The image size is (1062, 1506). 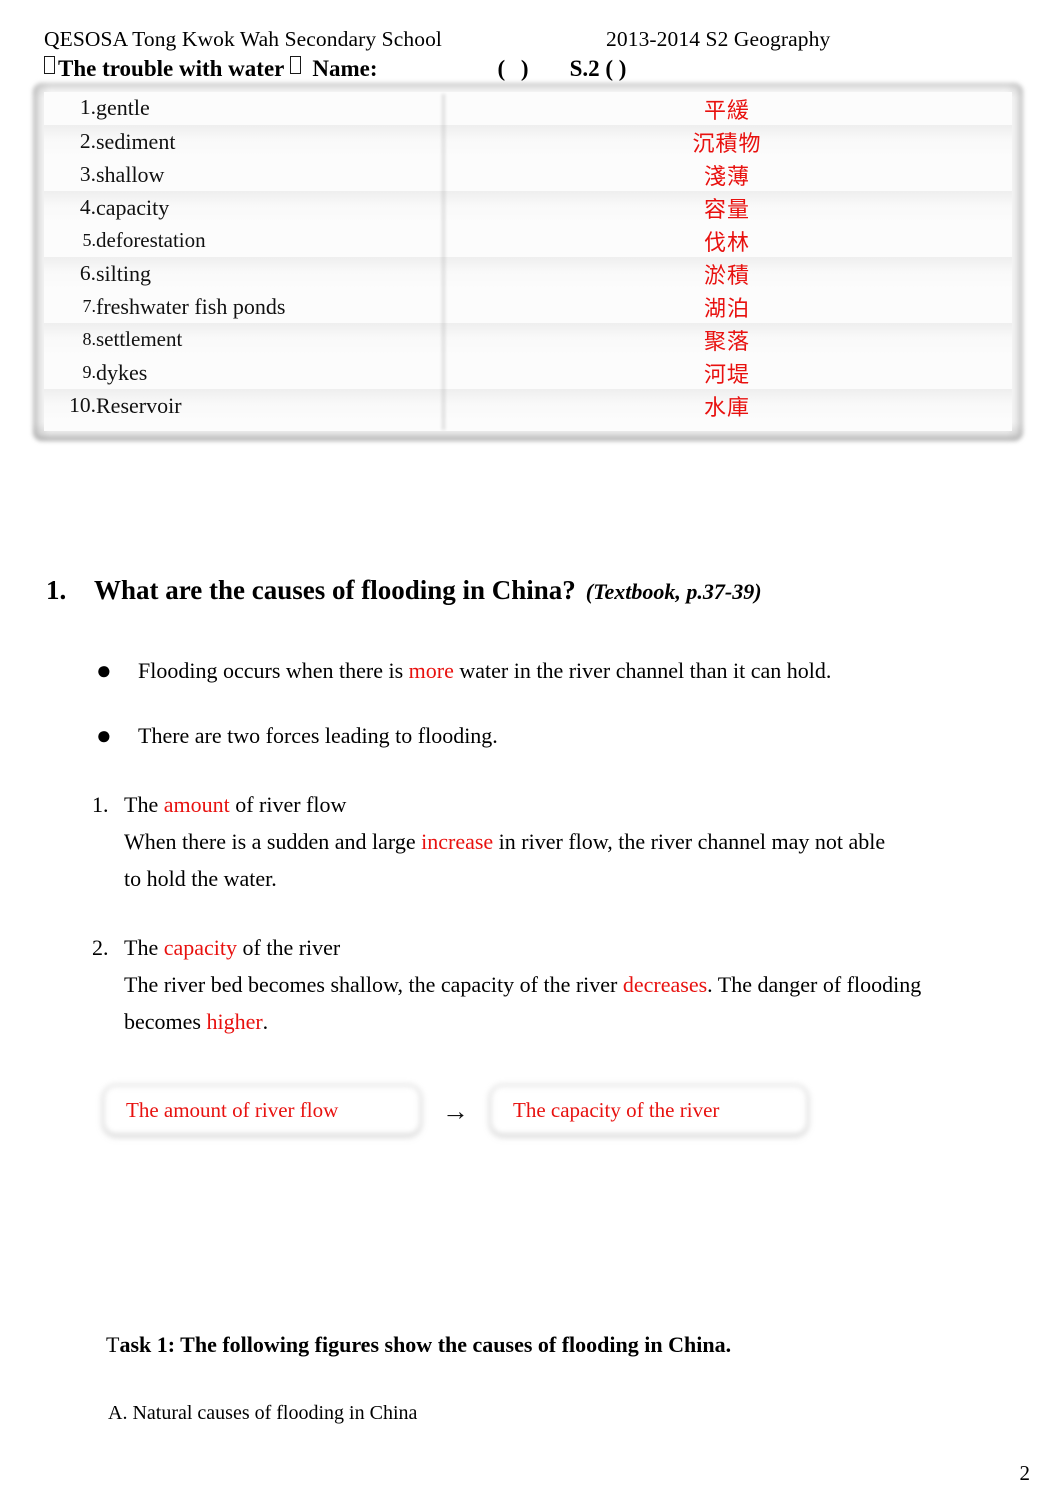 What do you see at coordinates (296, 65) in the screenshot?
I see `missing-glyph-icon-close` at bounding box center [296, 65].